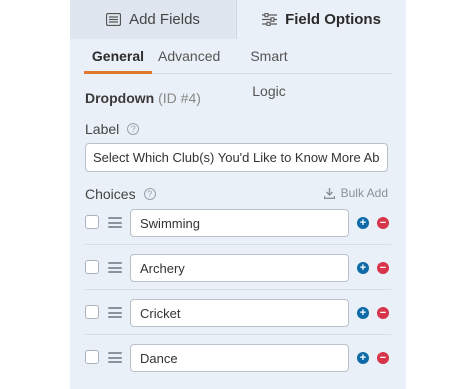 This screenshot has width=474, height=389. What do you see at coordinates (118, 56) in the screenshot?
I see `tab-general: General` at bounding box center [118, 56].